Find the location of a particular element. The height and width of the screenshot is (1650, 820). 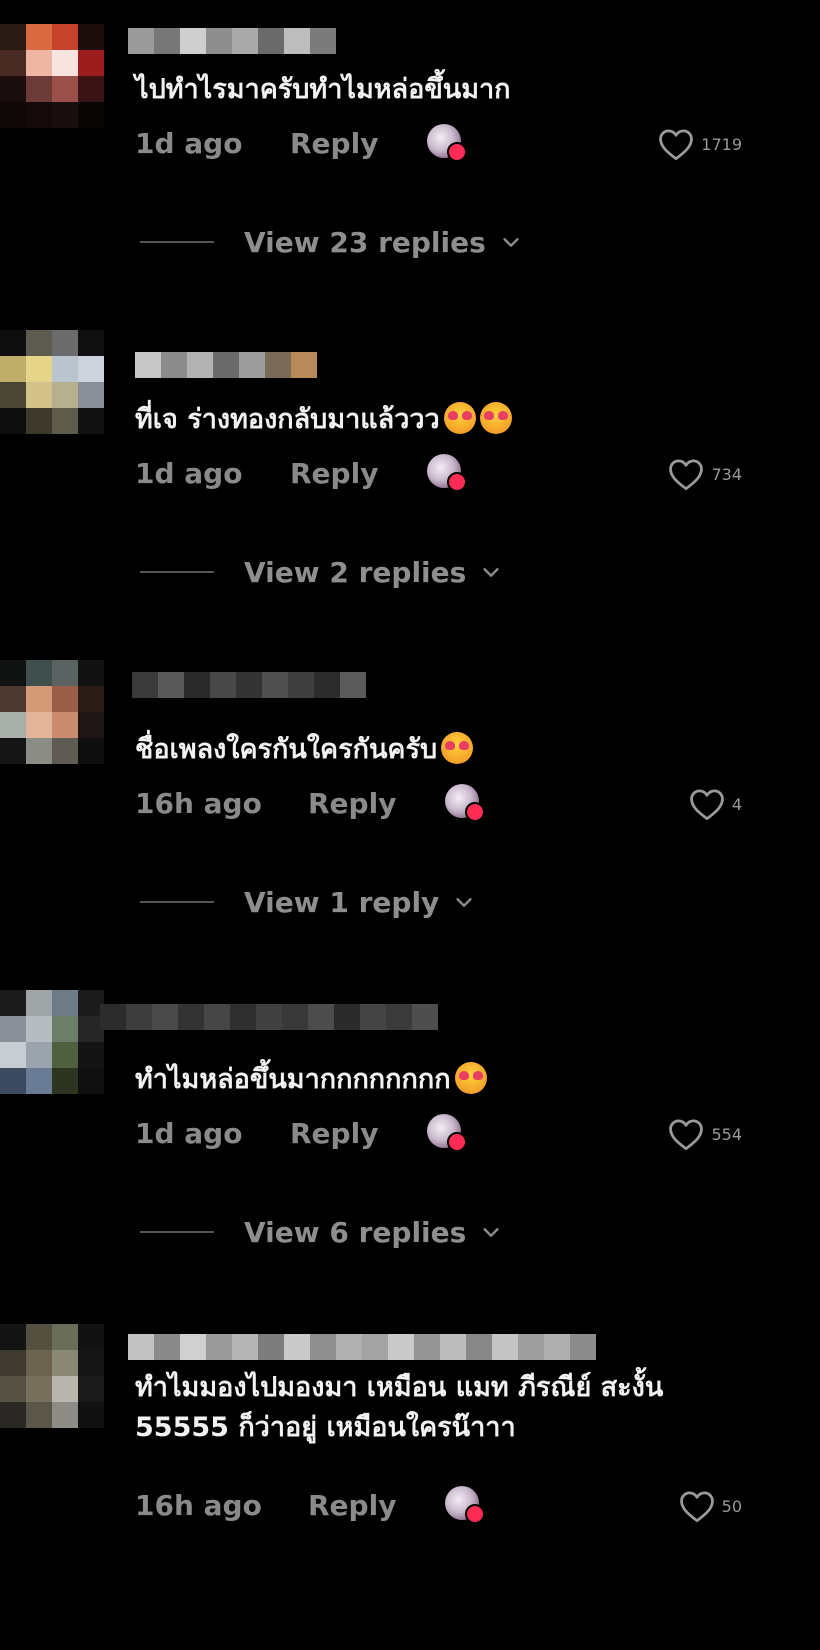

like-button: 734 is located at coordinates (704, 474).